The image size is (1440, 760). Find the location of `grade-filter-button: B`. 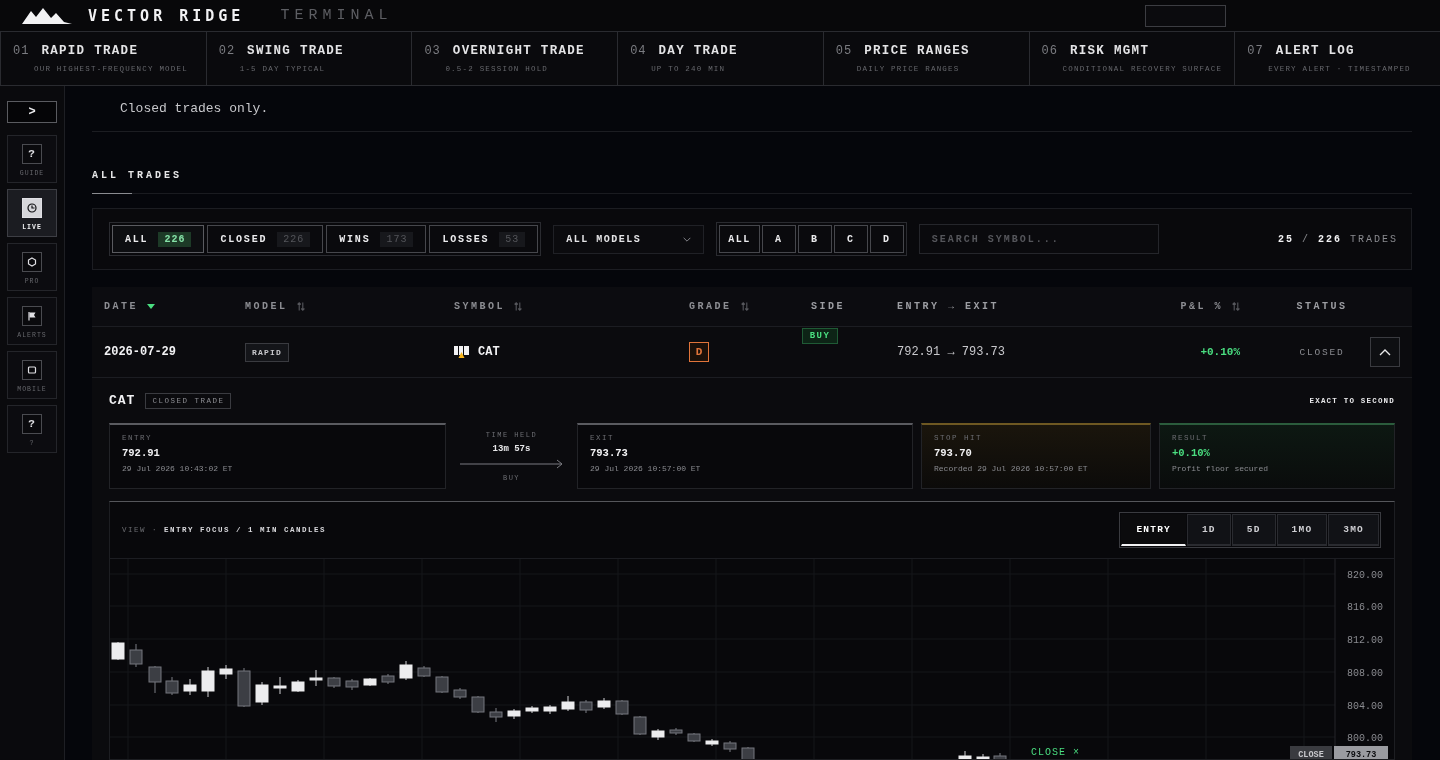

grade-filter-button: B is located at coordinates (814, 239).